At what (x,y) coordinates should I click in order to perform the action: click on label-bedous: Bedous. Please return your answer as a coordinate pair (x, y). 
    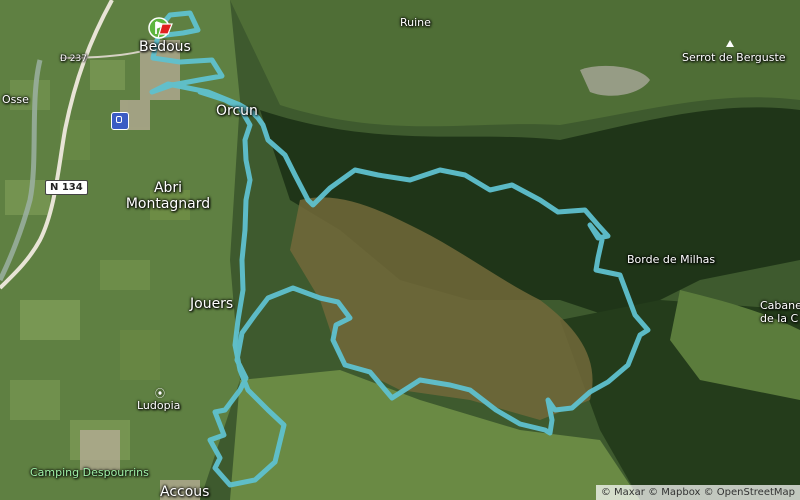
    Looking at the image, I should click on (165, 47).